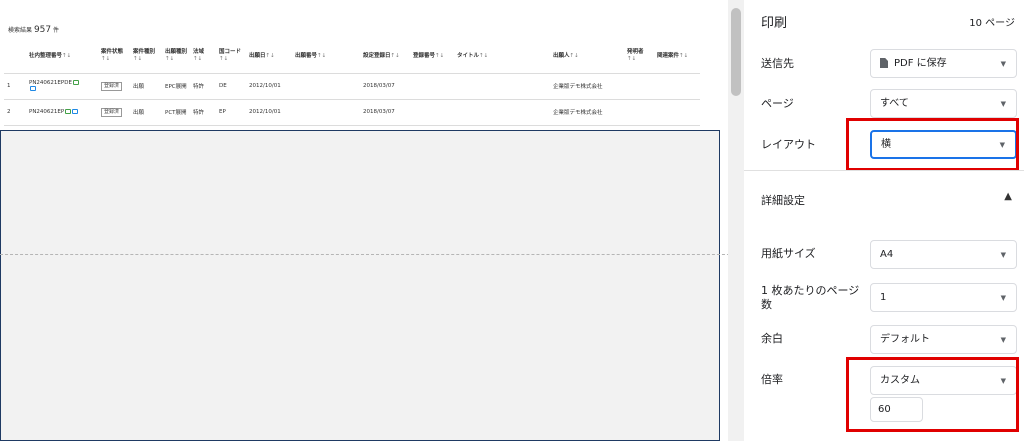  Describe the element at coordinates (788, 253) in the screenshot. I see `paper-size-label: 用紙サイズ` at that location.